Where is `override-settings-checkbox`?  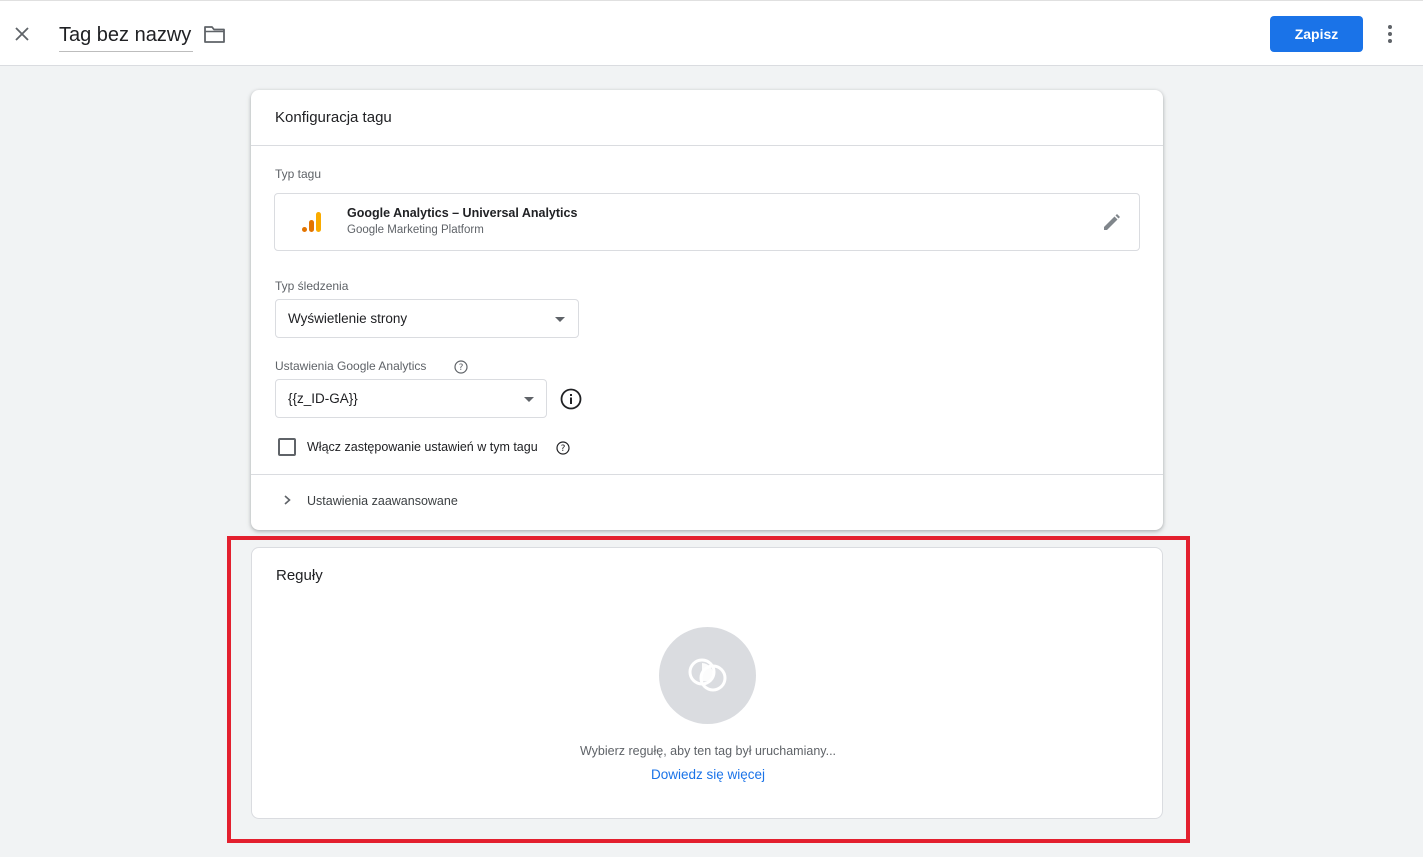 override-settings-checkbox is located at coordinates (287, 447).